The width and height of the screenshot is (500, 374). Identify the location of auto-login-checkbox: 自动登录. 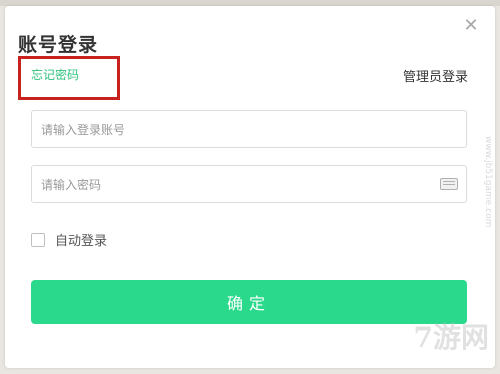
(69, 239).